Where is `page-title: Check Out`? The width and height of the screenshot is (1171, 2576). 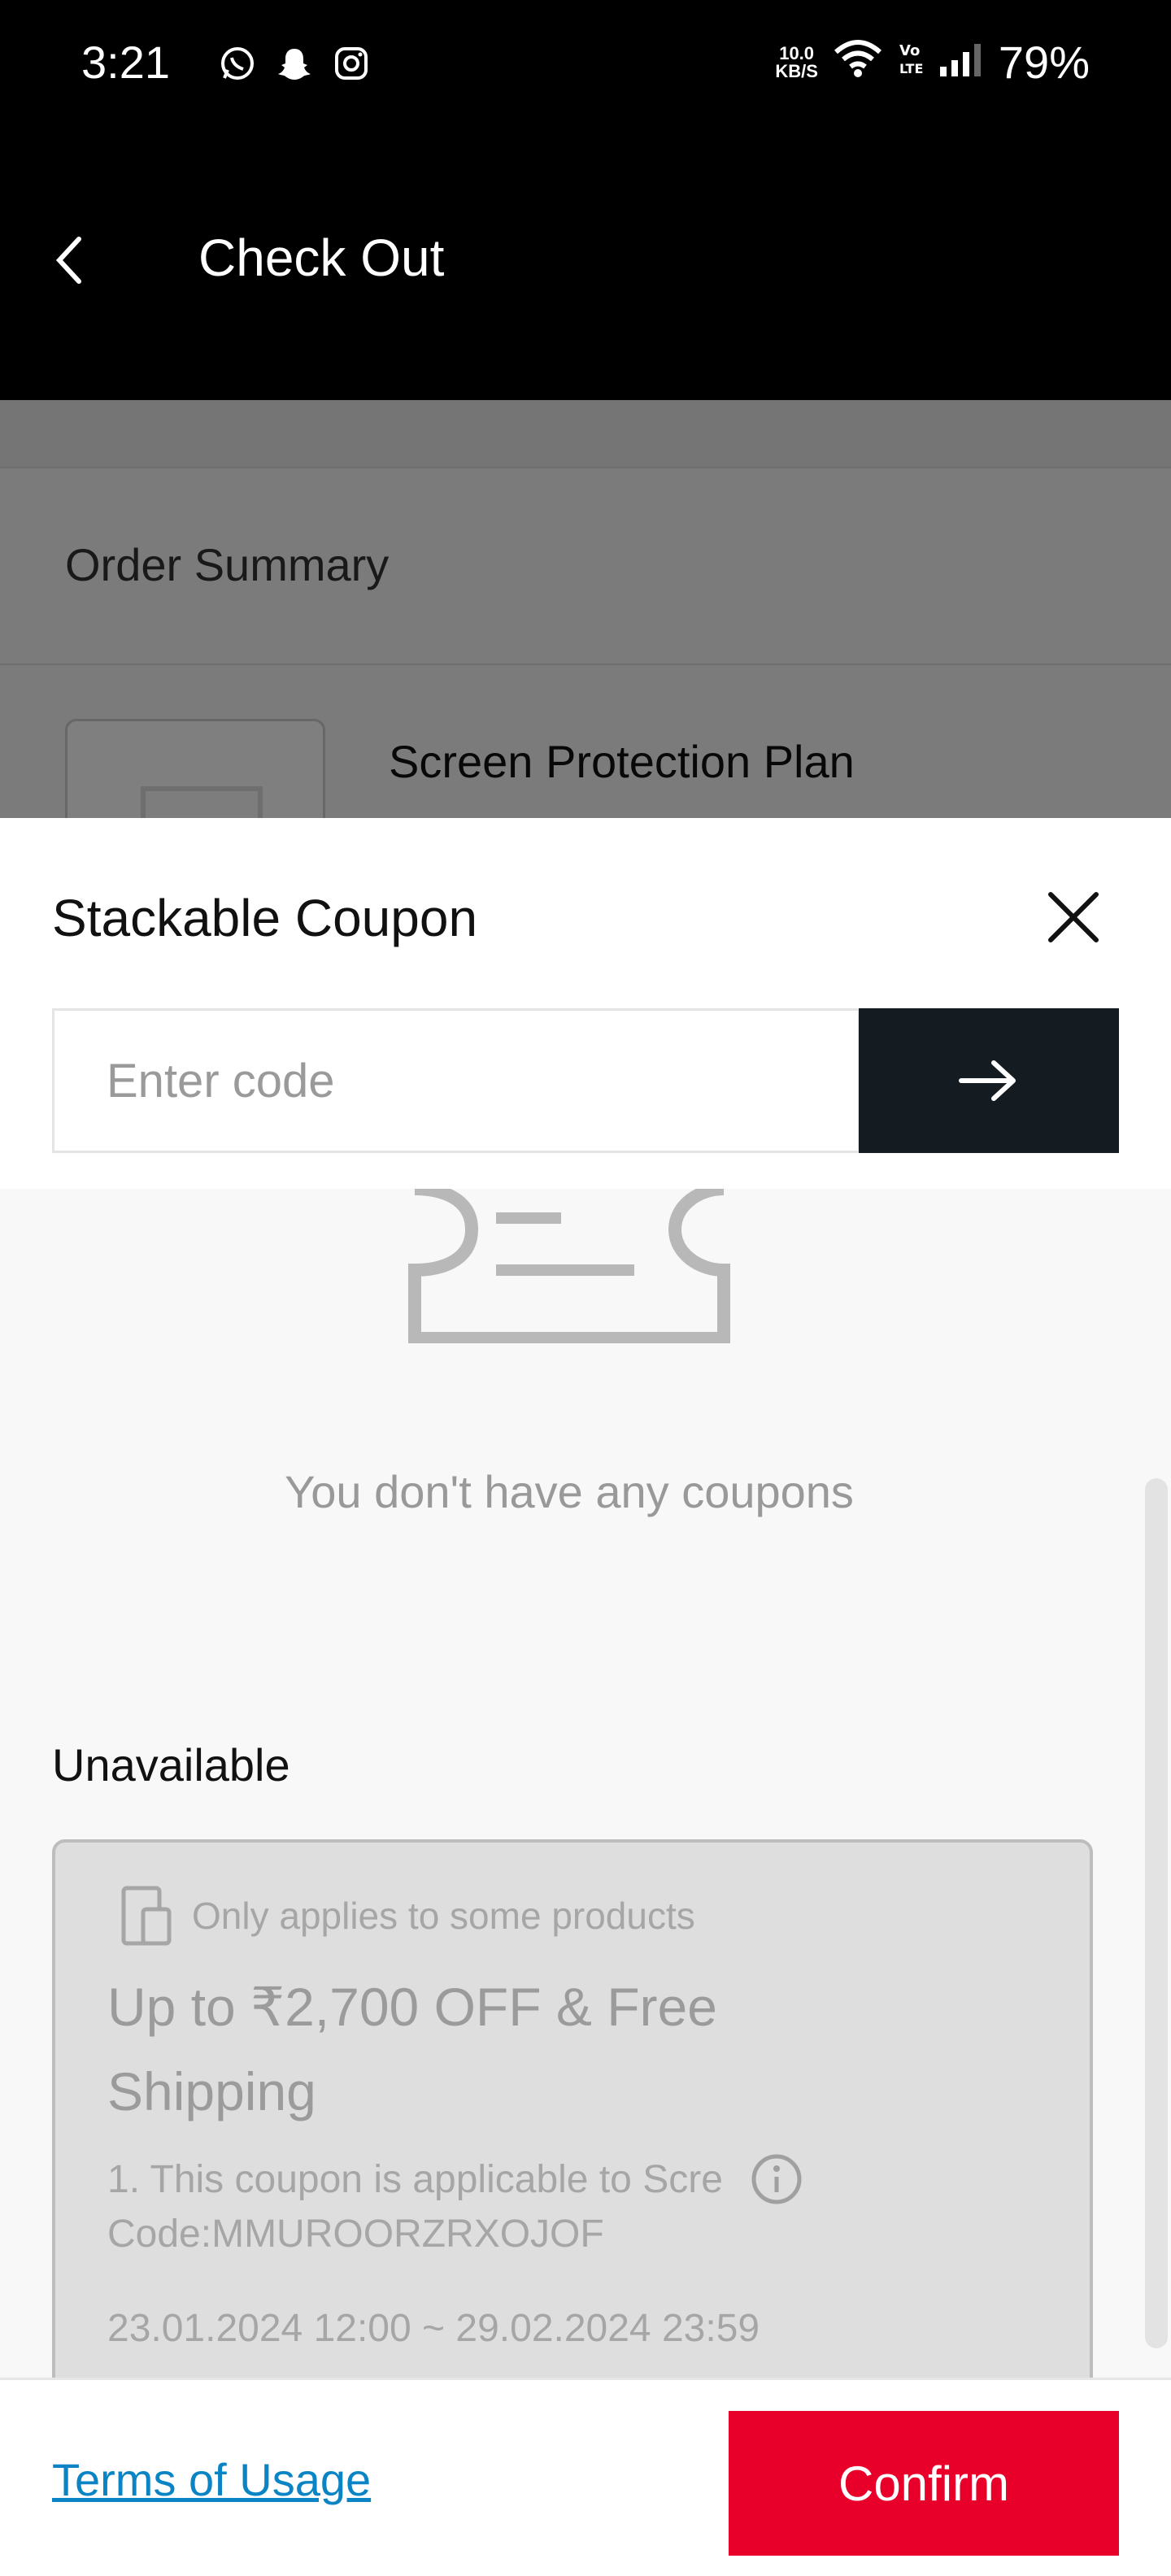
page-title: Check Out is located at coordinates (321, 257).